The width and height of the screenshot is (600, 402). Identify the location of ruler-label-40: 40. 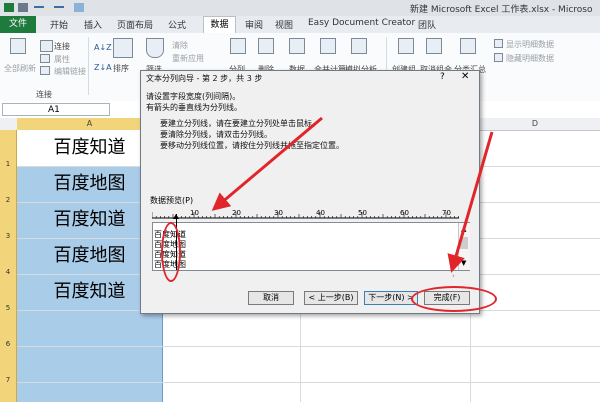
(320, 213).